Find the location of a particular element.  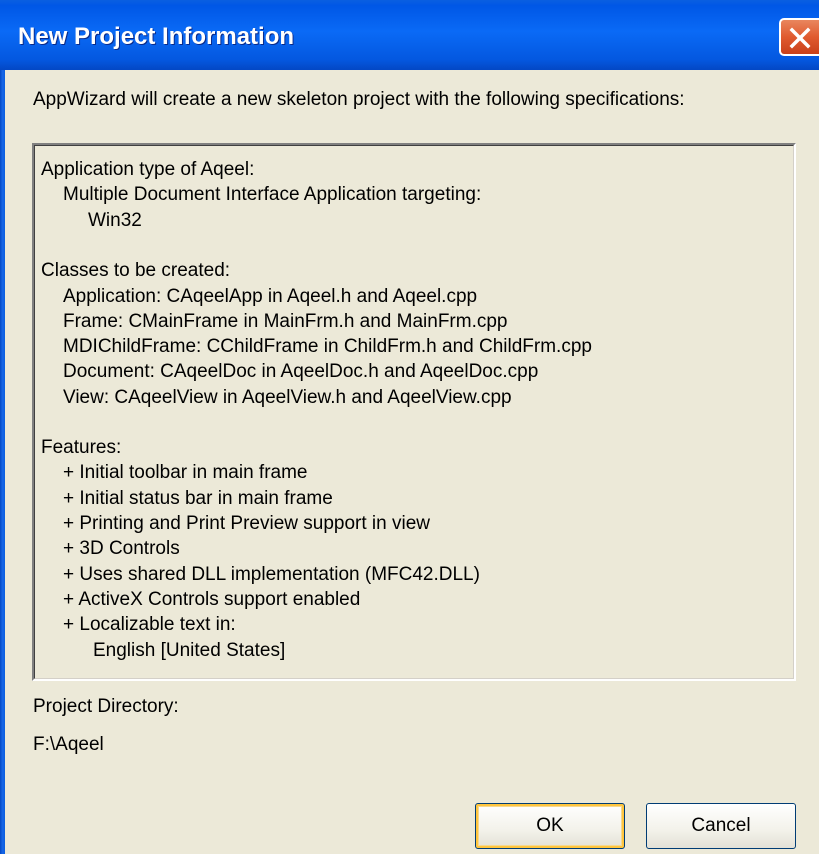

close-button is located at coordinates (799, 37).